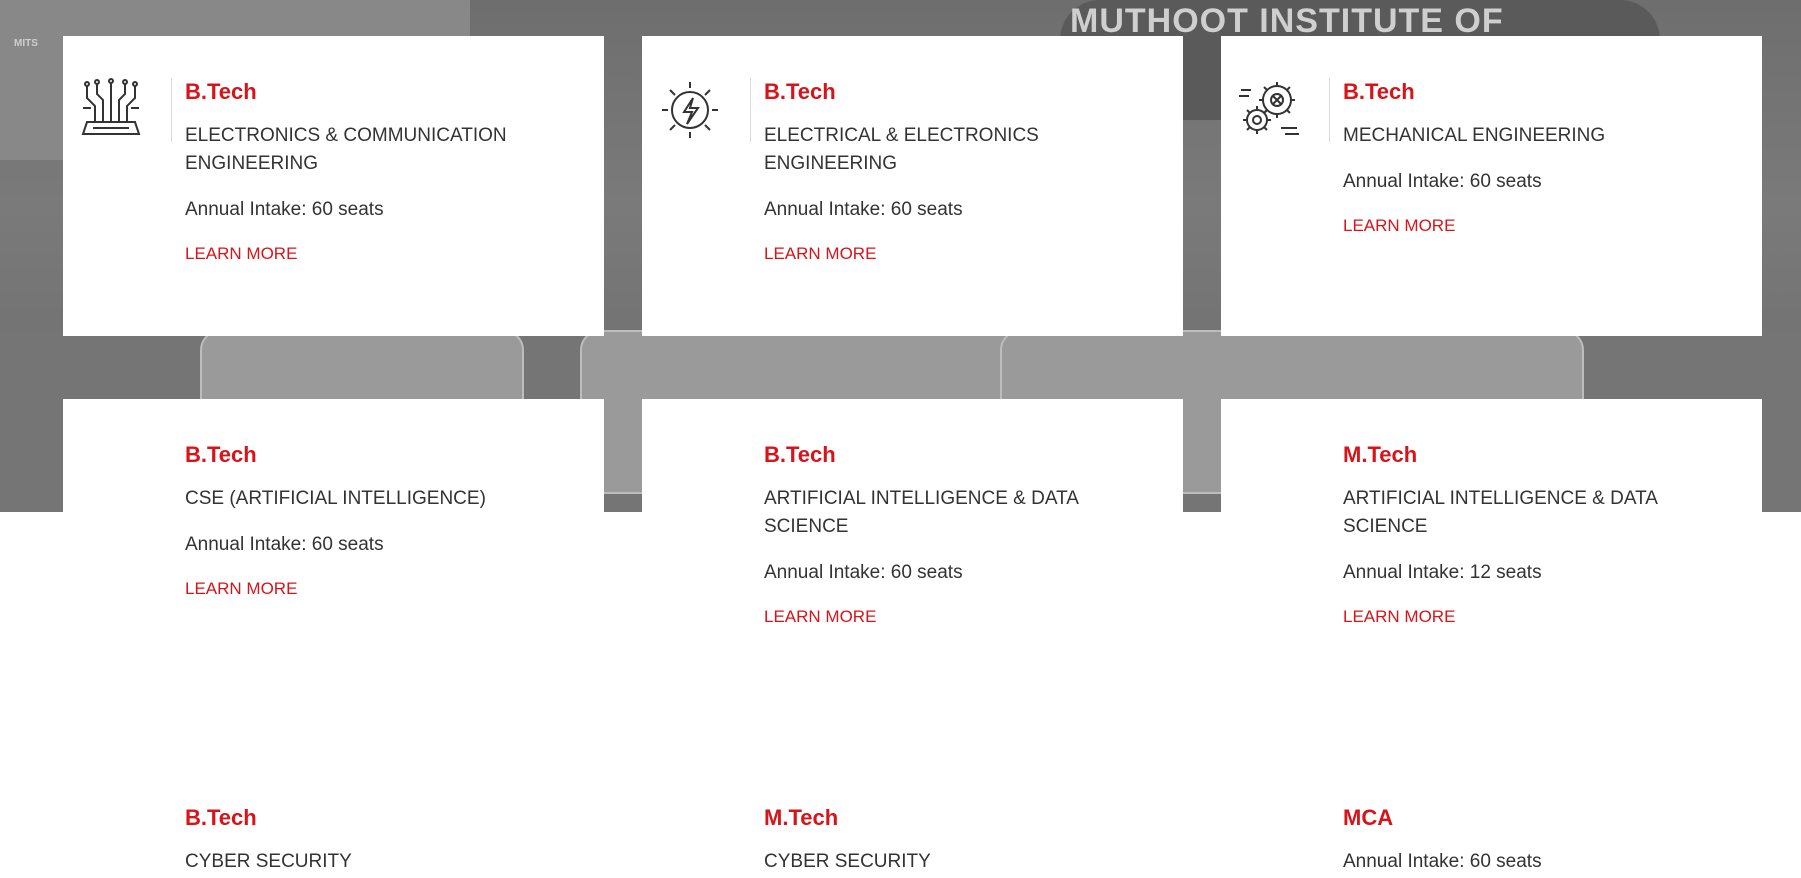 This screenshot has width=1801, height=878. What do you see at coordinates (1491, 820) in the screenshot?
I see `program-card: MCA Annual Intake: 60 seats` at bounding box center [1491, 820].